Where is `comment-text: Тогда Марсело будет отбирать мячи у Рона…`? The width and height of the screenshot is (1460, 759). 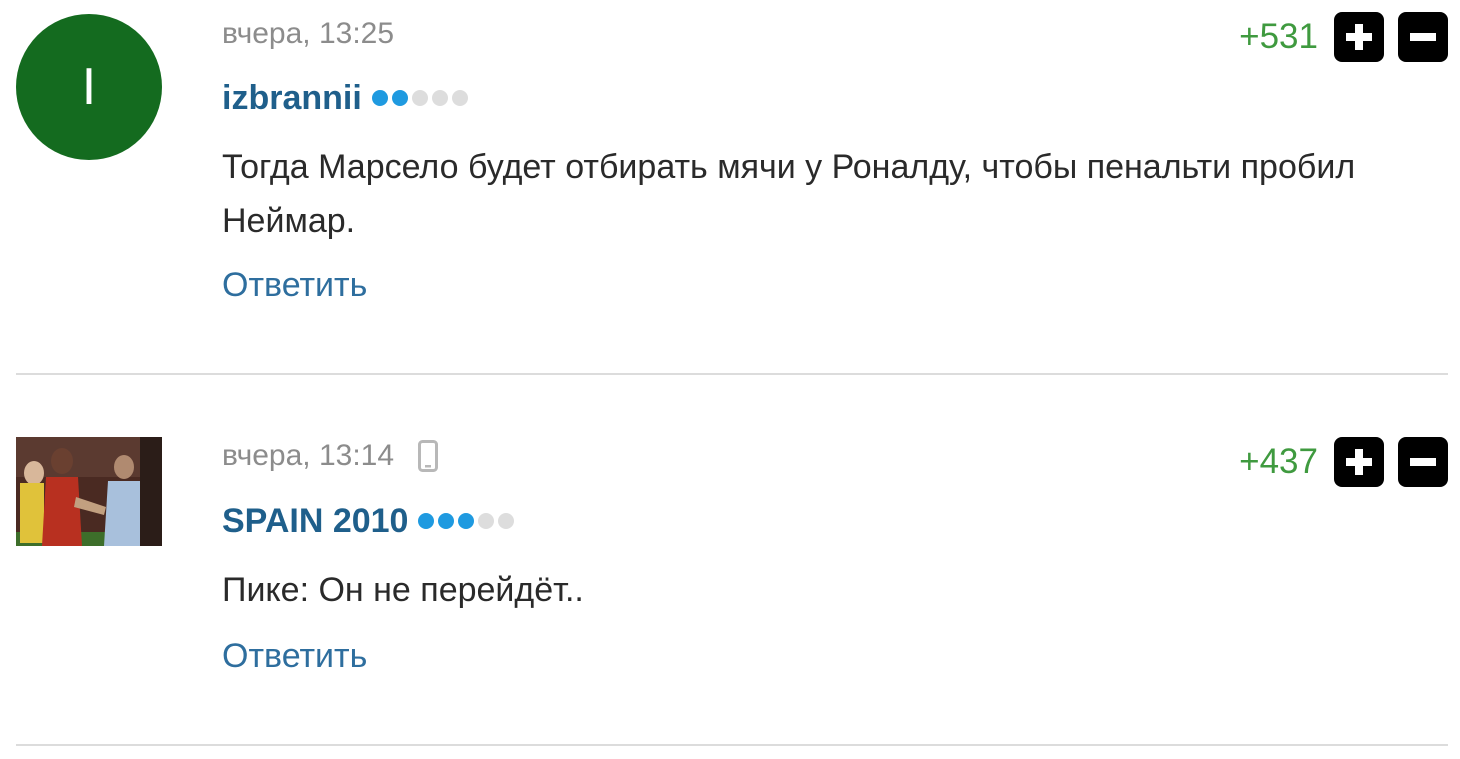 comment-text: Тогда Марсело будет отбирать мячи у Рона… is located at coordinates (789, 194).